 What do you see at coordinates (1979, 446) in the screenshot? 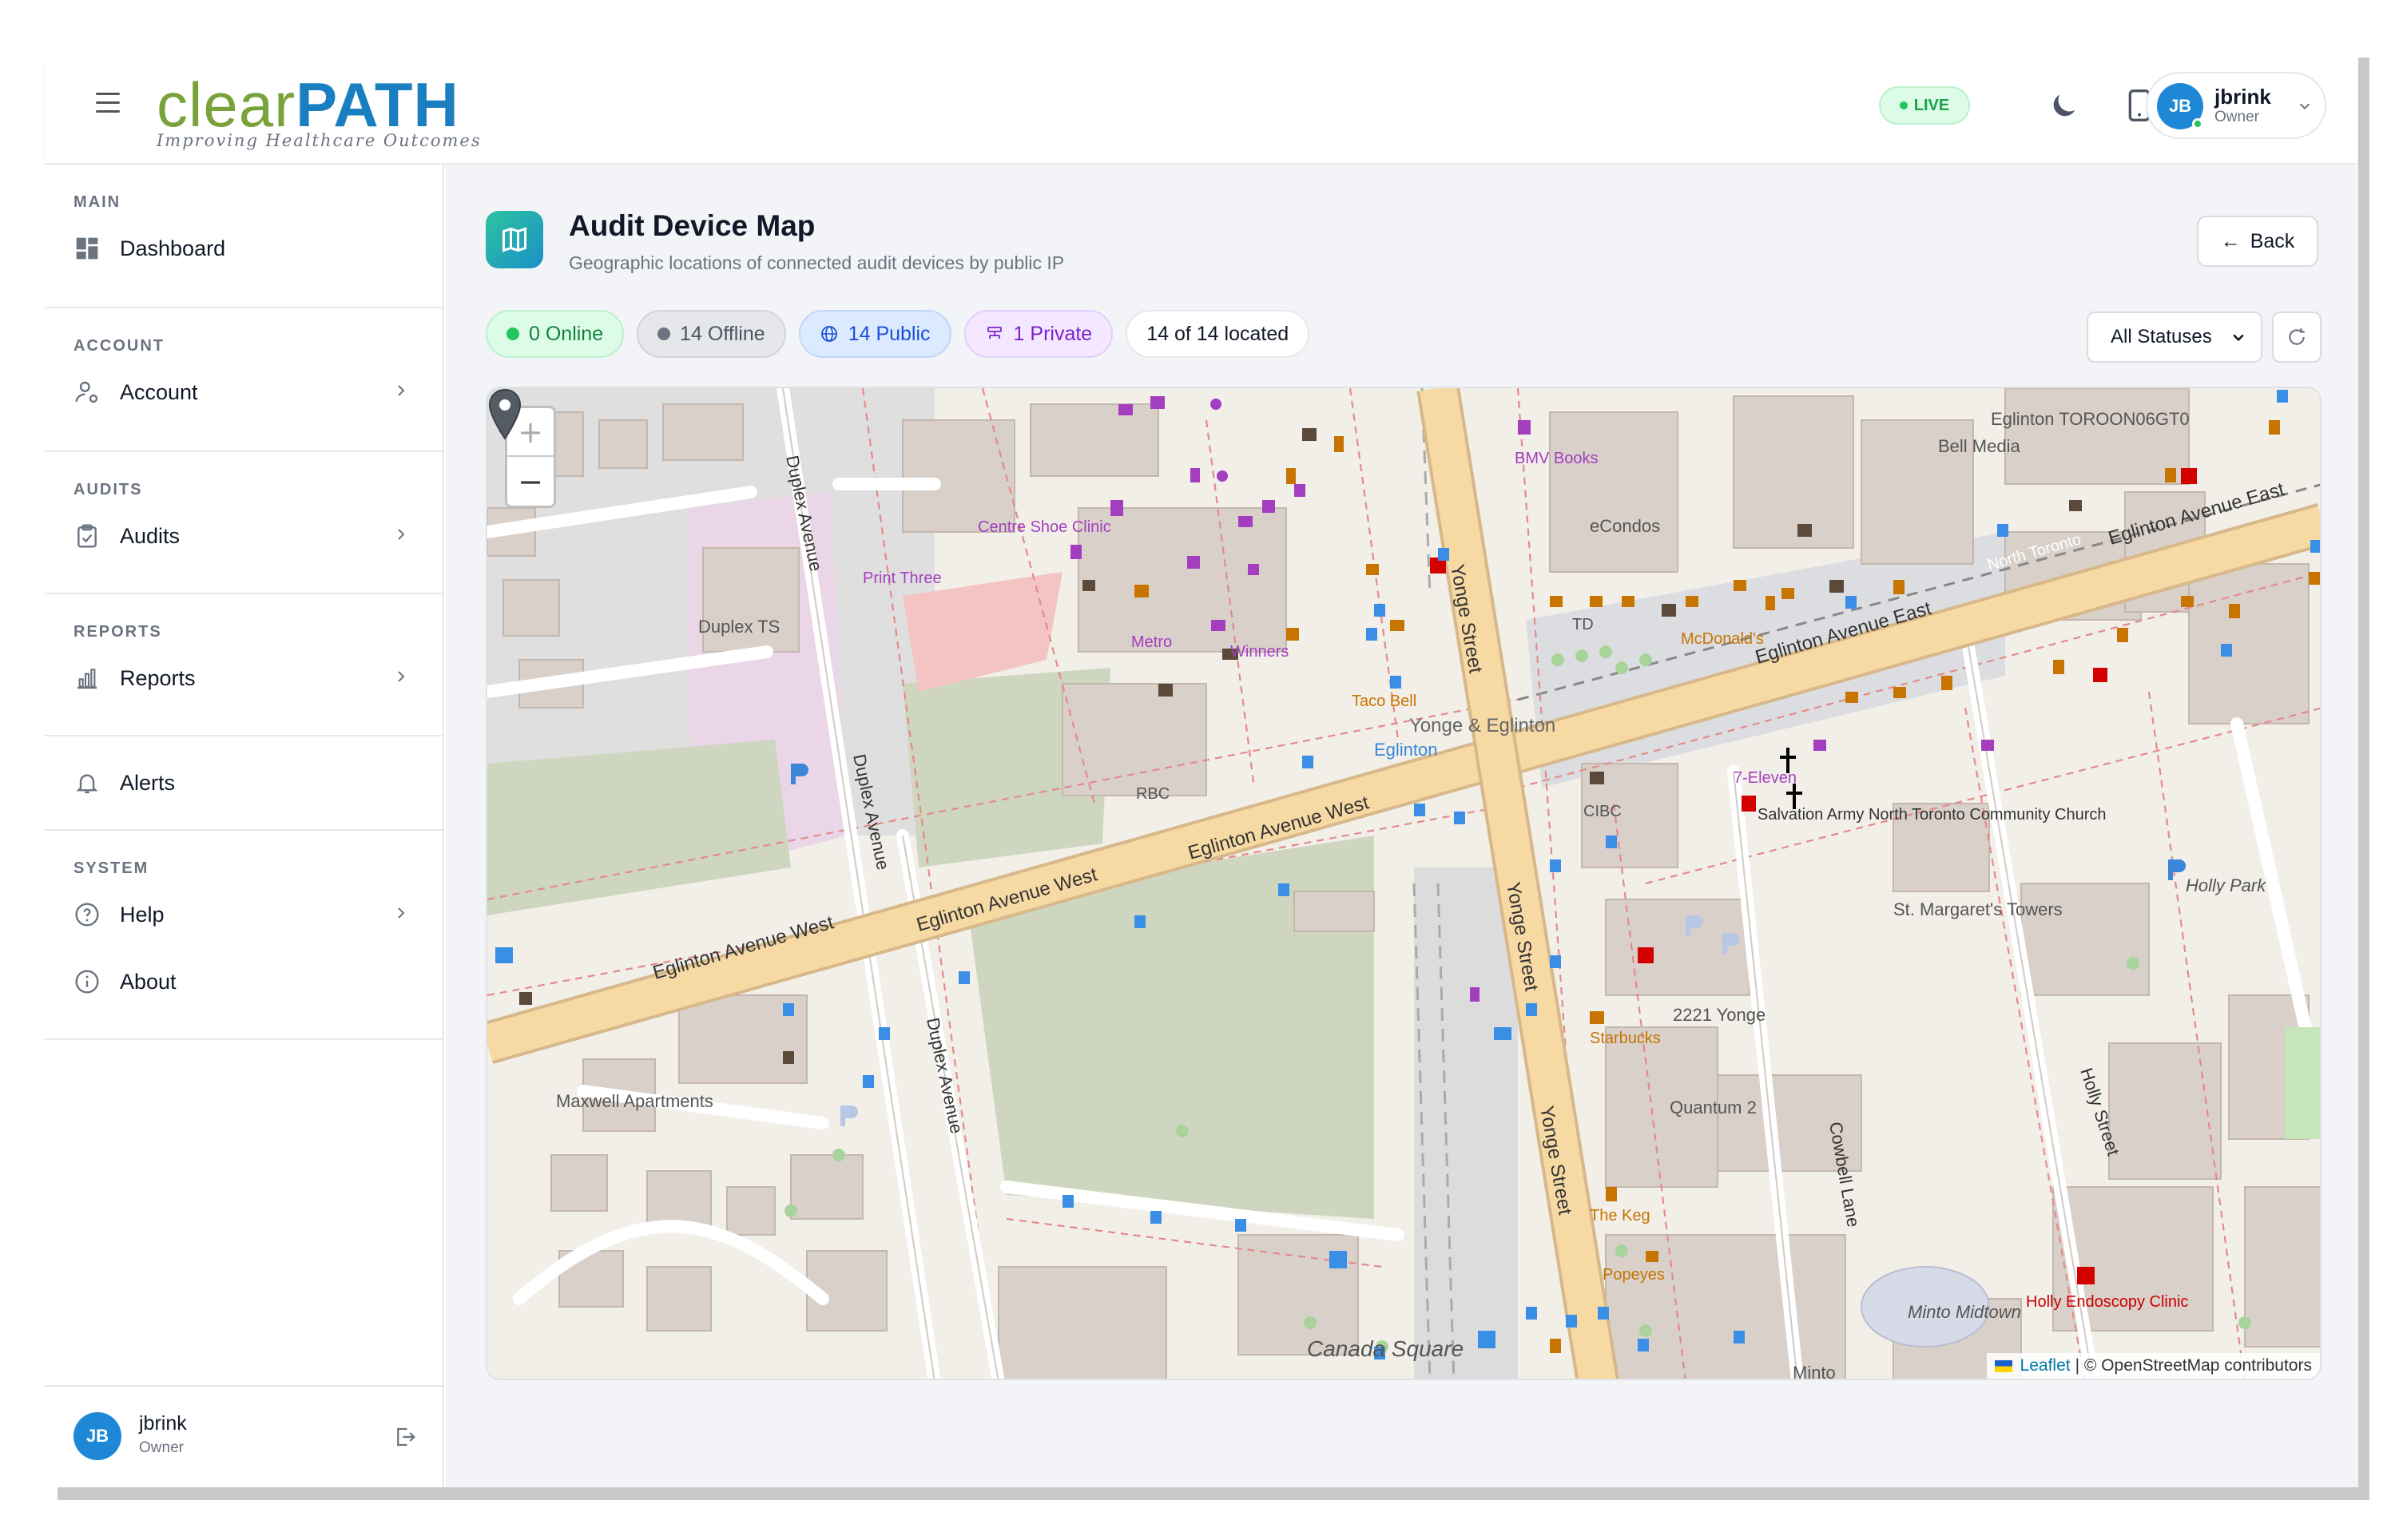
I see `label-bell-media: Bell Media` at bounding box center [1979, 446].